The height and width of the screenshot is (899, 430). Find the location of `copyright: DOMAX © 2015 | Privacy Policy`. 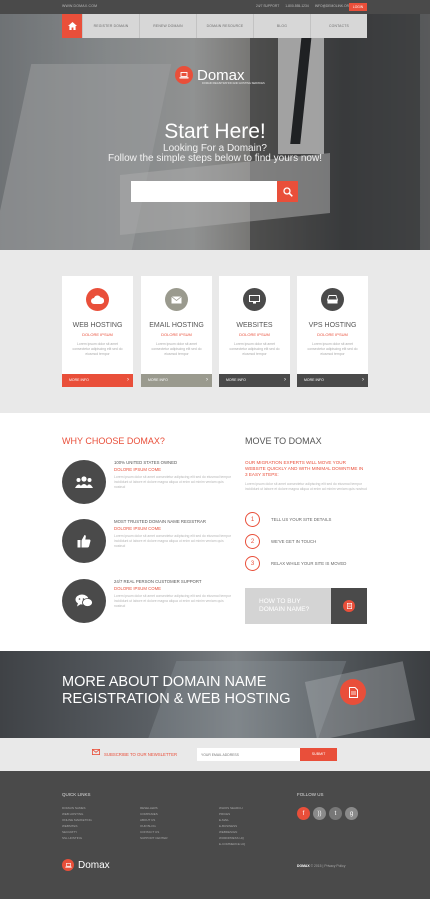

copyright: DOMAX © 2015 | Privacy Policy is located at coordinates (321, 866).